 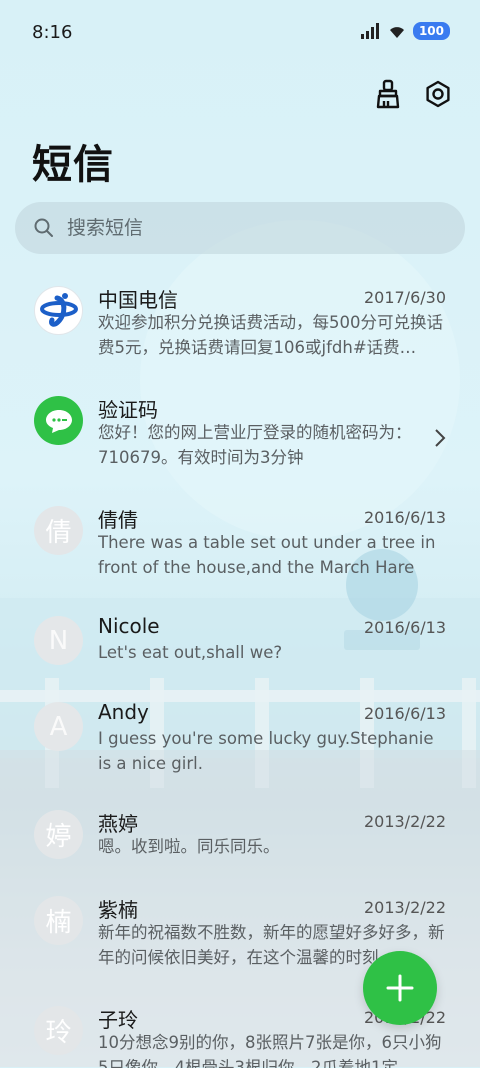 What do you see at coordinates (58, 310) in the screenshot?
I see `china-telecom-logo` at bounding box center [58, 310].